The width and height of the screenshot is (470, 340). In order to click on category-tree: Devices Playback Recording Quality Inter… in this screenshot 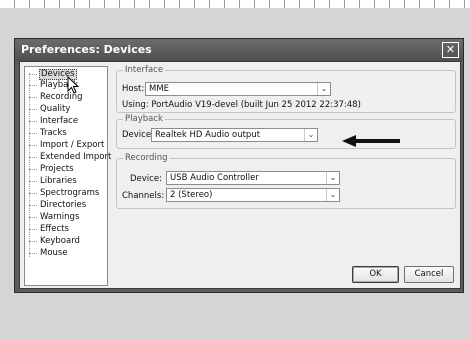, I will do `click(67, 176)`.